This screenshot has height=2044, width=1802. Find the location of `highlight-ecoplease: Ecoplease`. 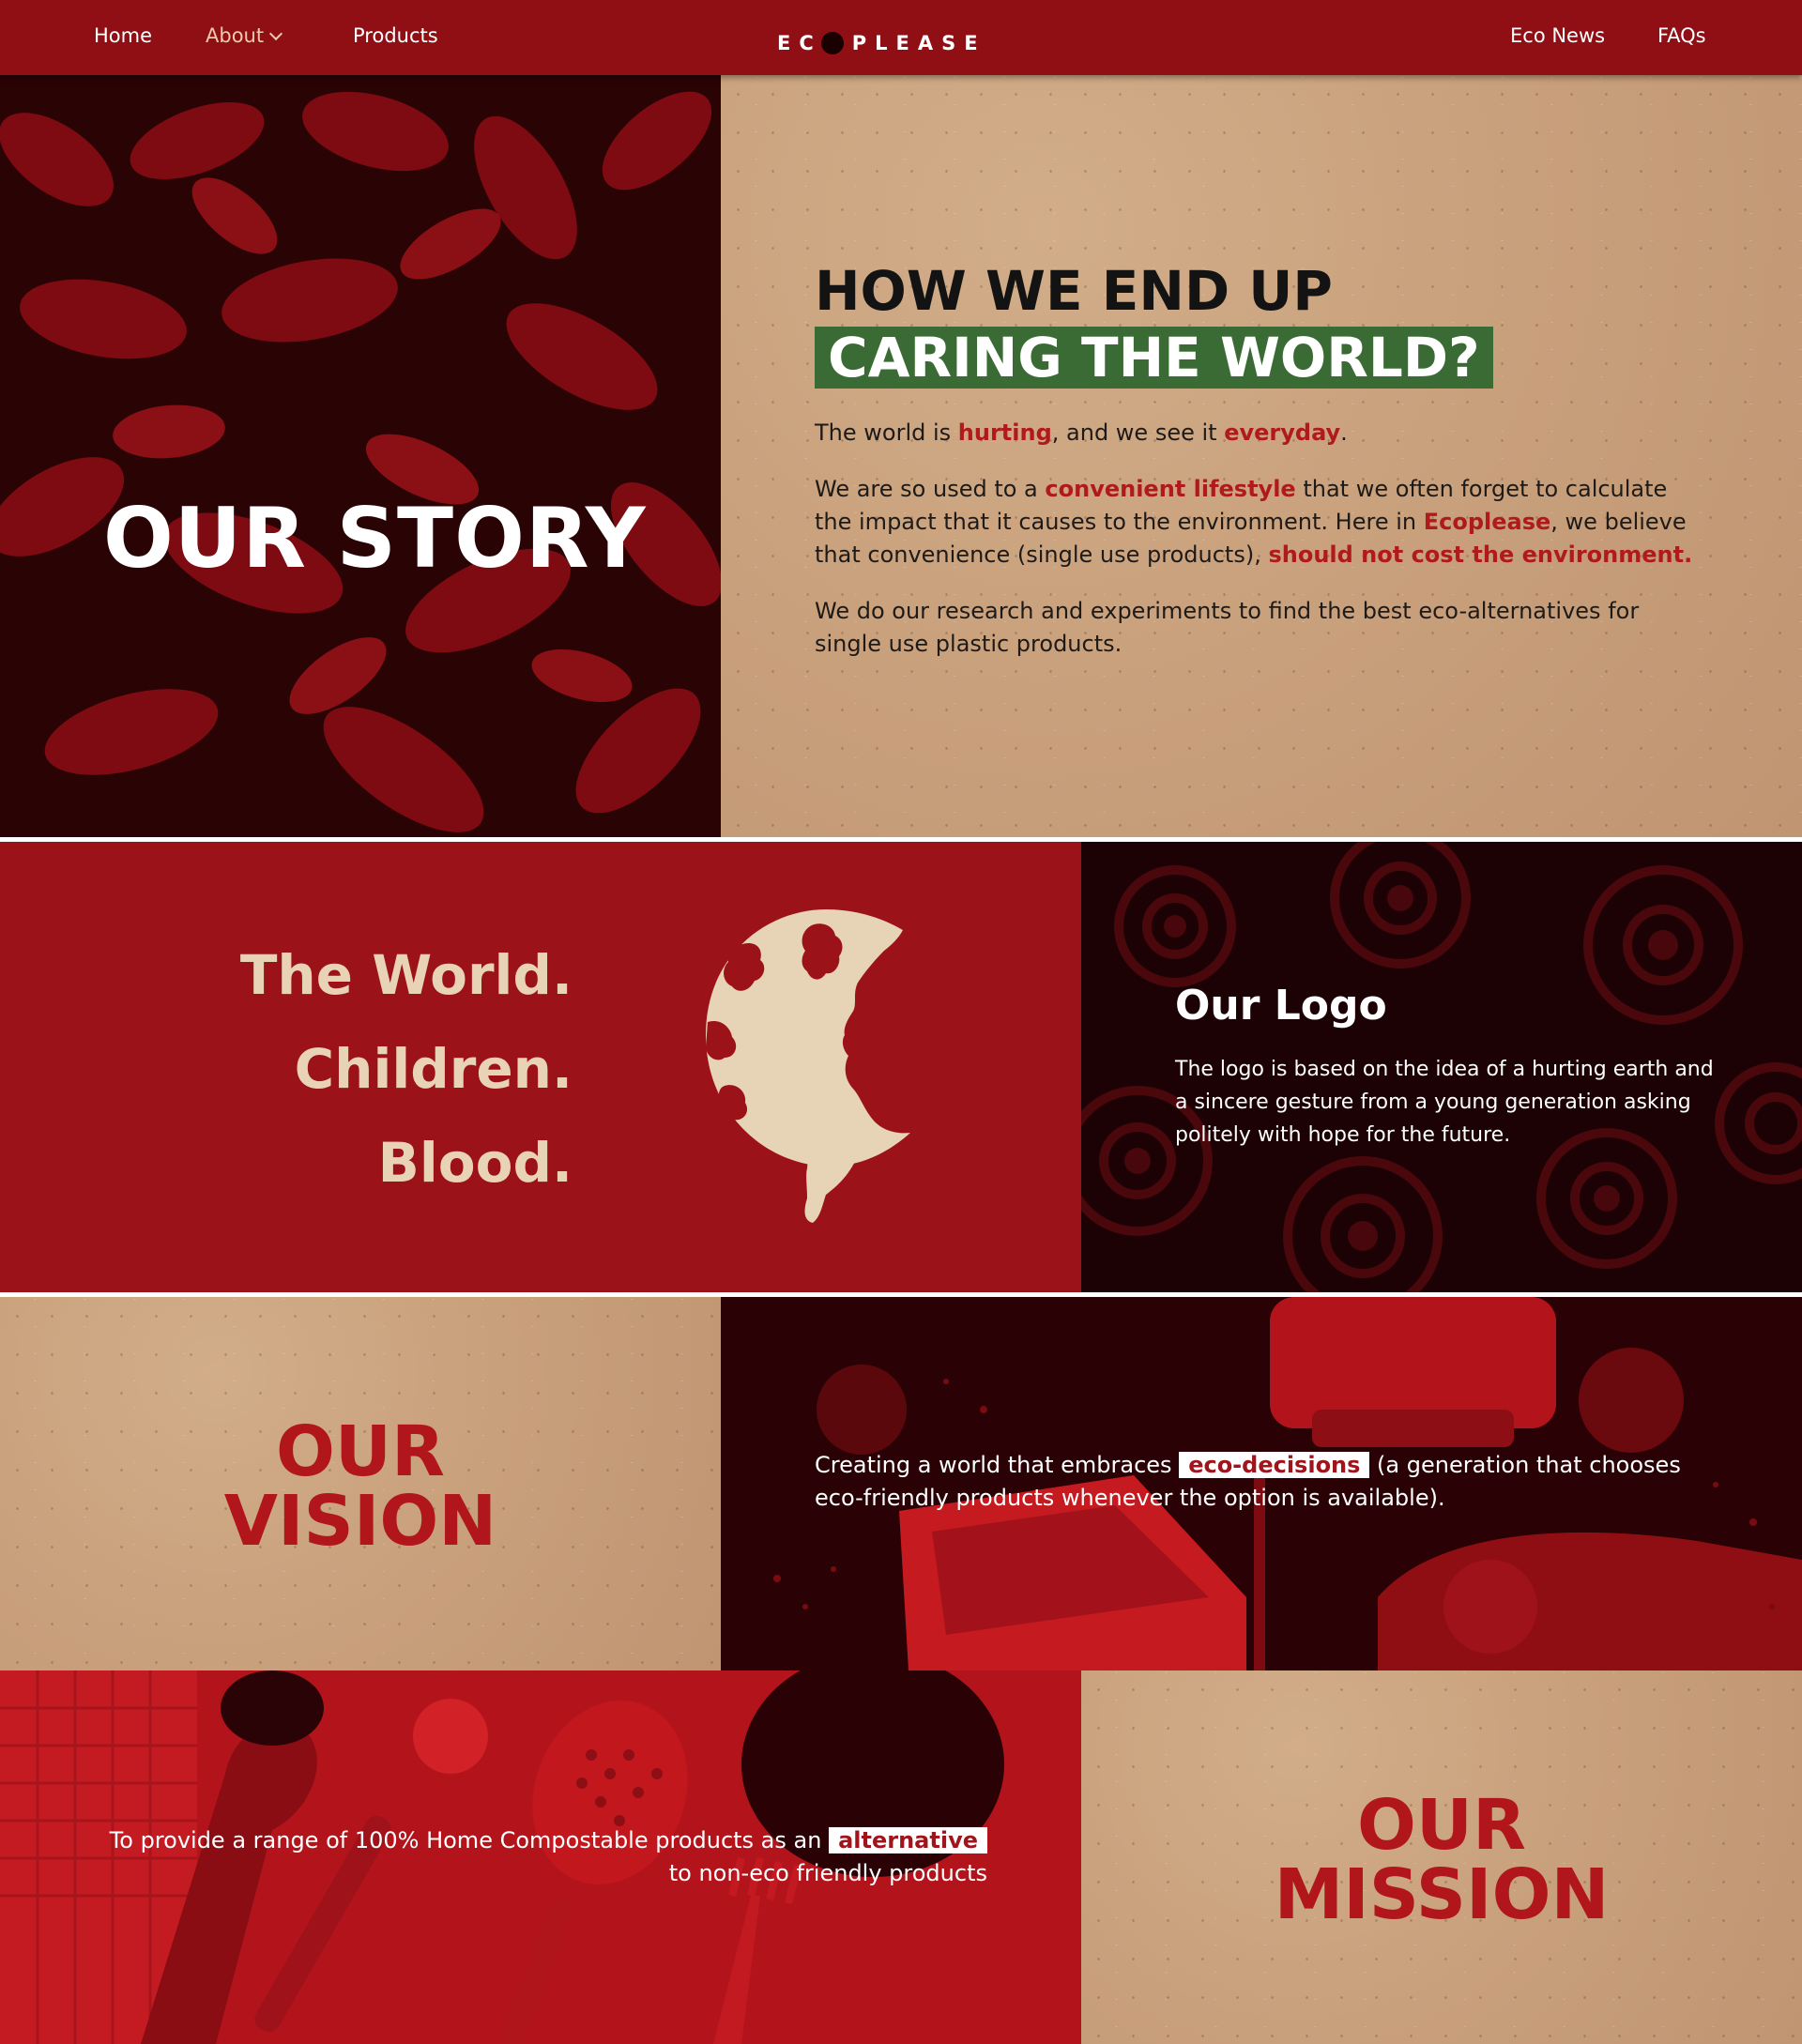

highlight-ecoplease: Ecoplease is located at coordinates (1487, 522).